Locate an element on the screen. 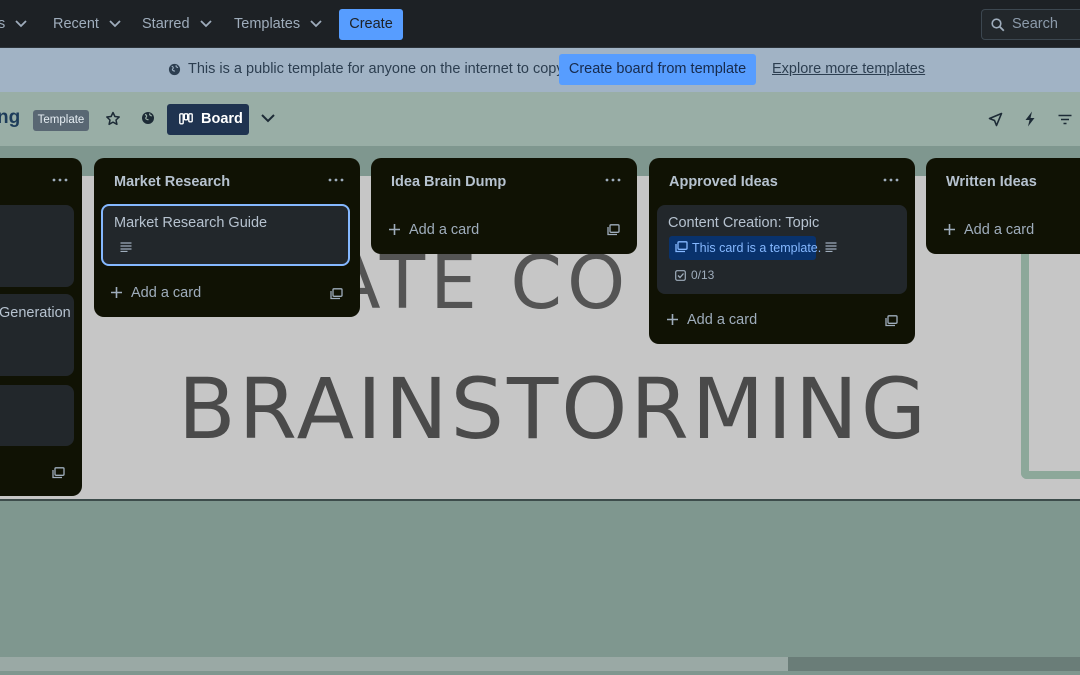 This screenshot has width=1080, height=675. list-partial: Generation is located at coordinates (41, 327).